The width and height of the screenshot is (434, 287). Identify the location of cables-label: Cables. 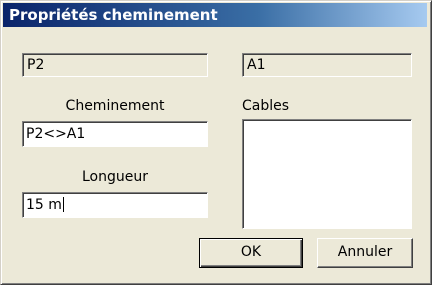
(266, 106).